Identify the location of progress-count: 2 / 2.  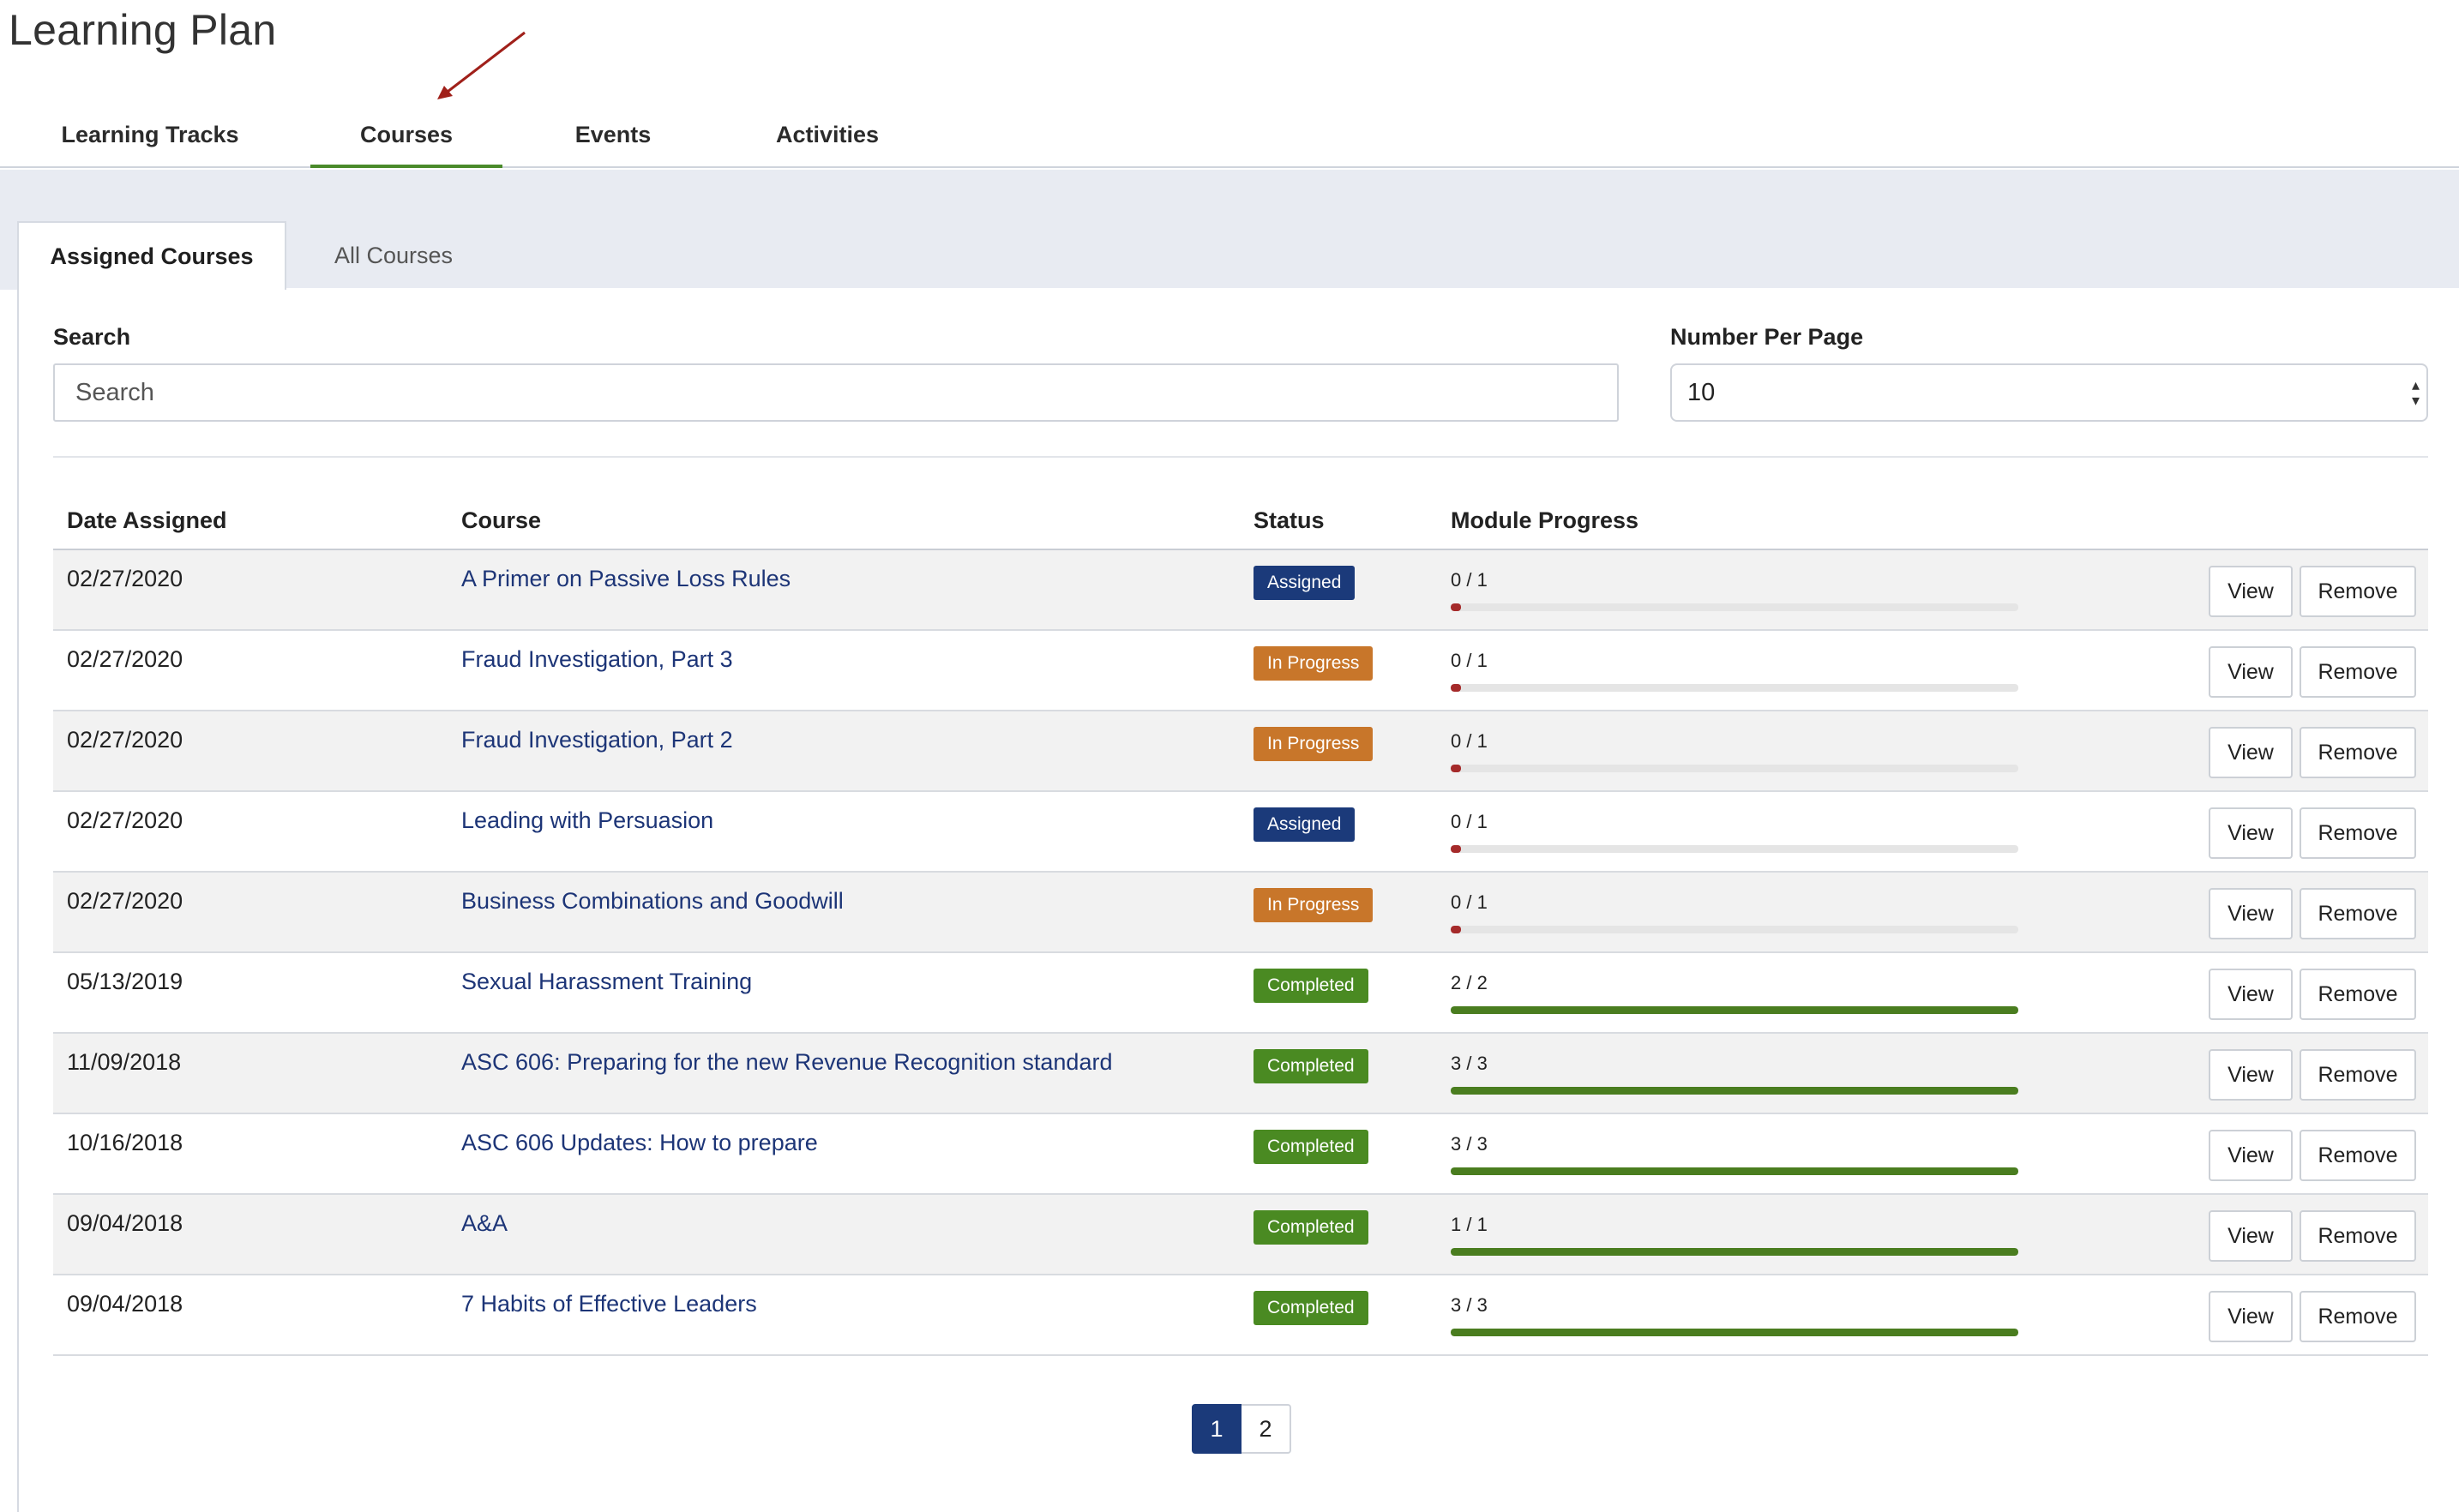
(1470, 982).